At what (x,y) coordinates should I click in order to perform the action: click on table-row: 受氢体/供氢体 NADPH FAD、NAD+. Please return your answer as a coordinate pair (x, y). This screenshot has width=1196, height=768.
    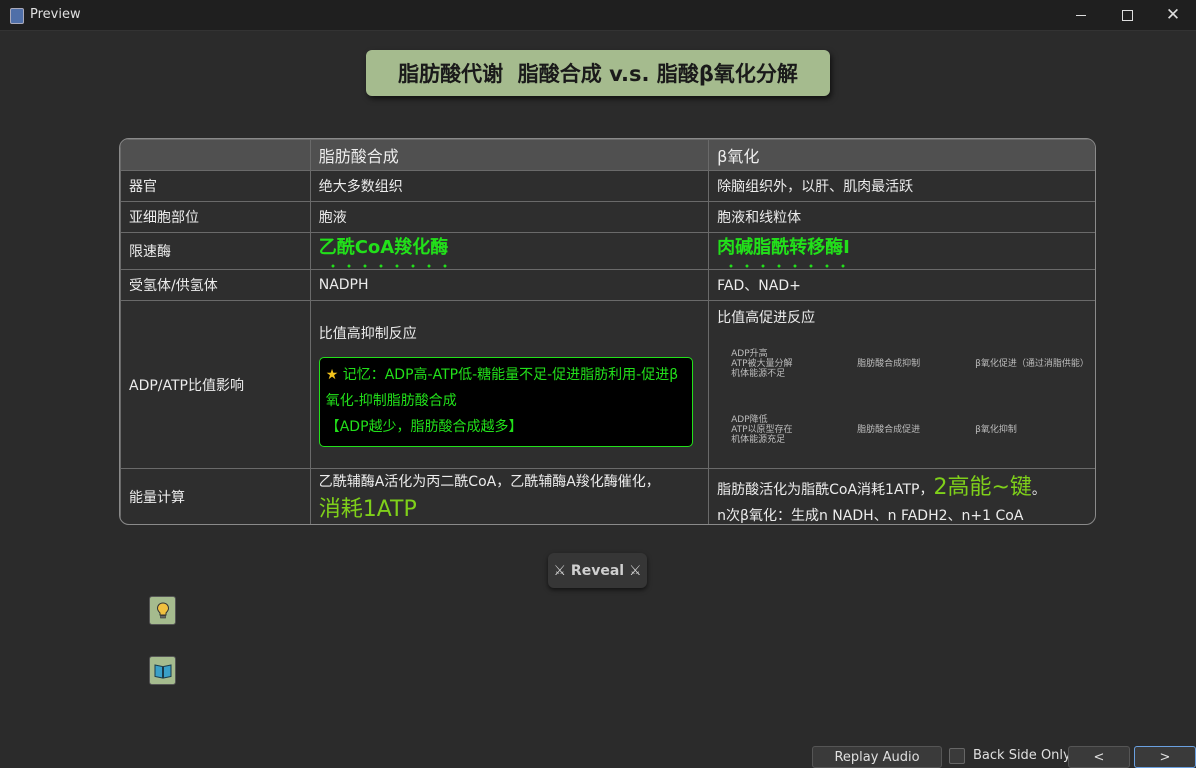
    Looking at the image, I should click on (607, 285).